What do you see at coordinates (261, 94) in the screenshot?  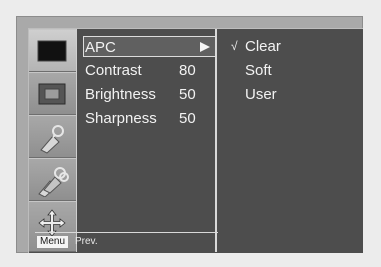 I see `option-label: User` at bounding box center [261, 94].